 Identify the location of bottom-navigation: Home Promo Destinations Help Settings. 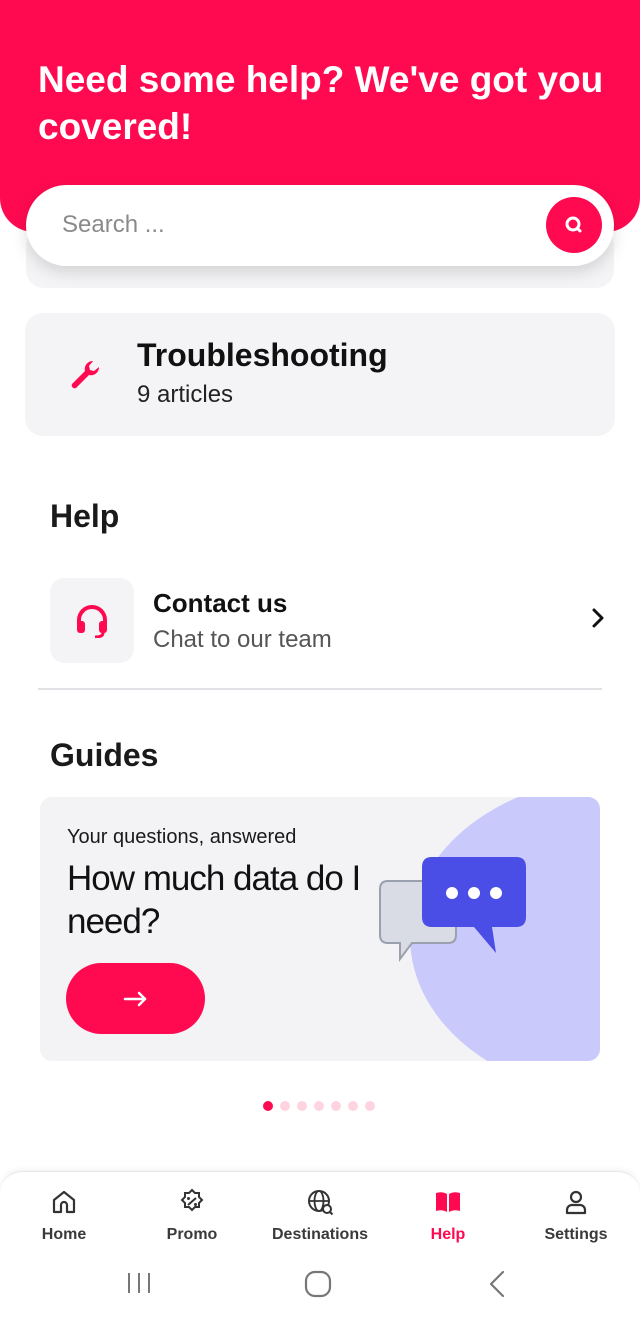
(320, 1210).